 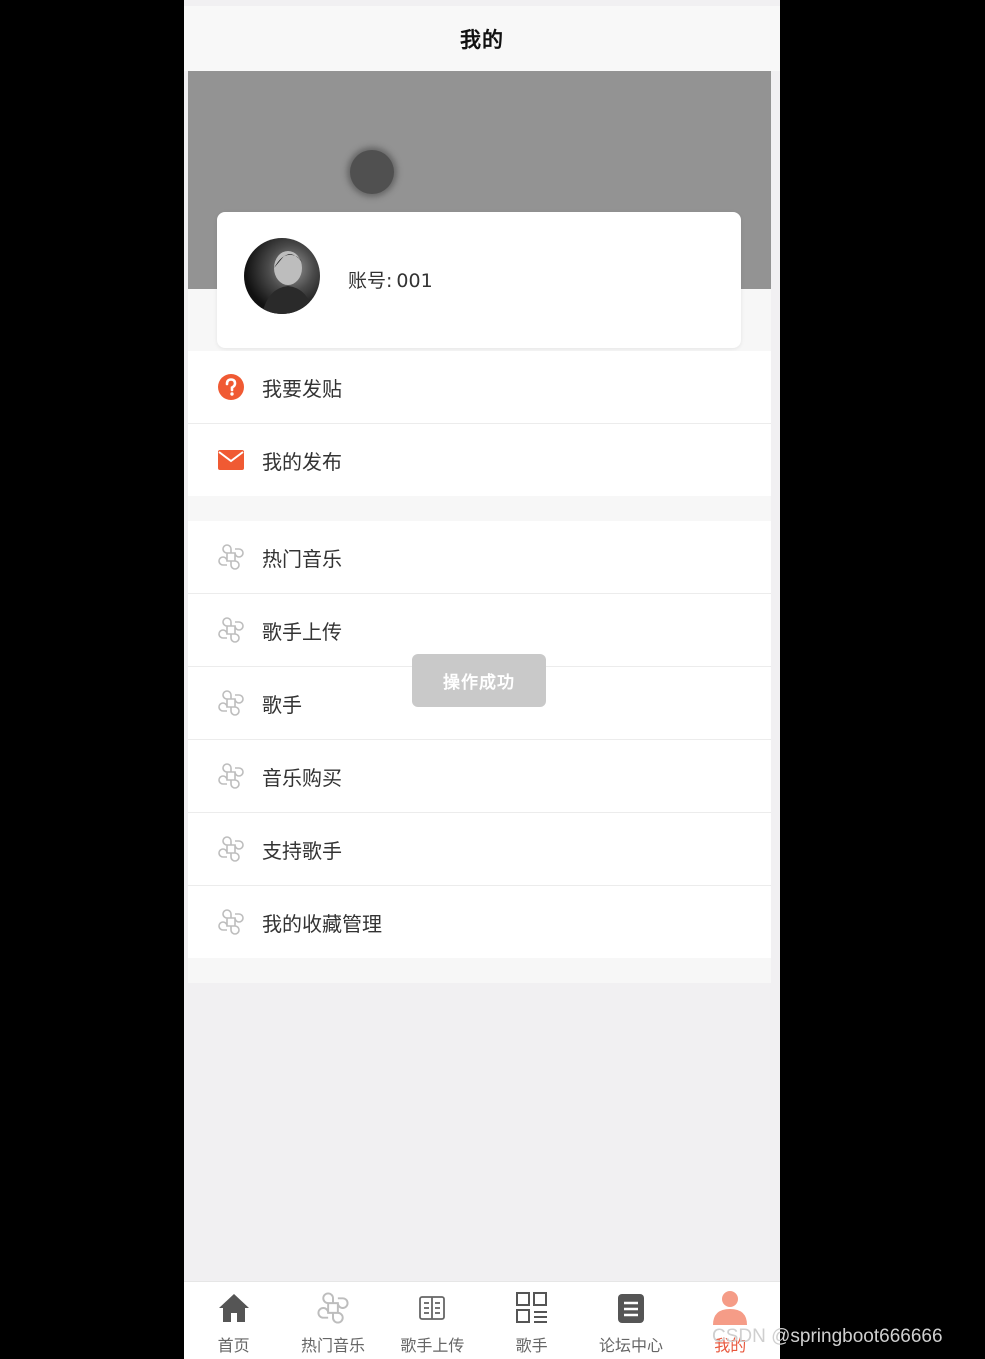 I want to click on avatar, so click(x=282, y=276).